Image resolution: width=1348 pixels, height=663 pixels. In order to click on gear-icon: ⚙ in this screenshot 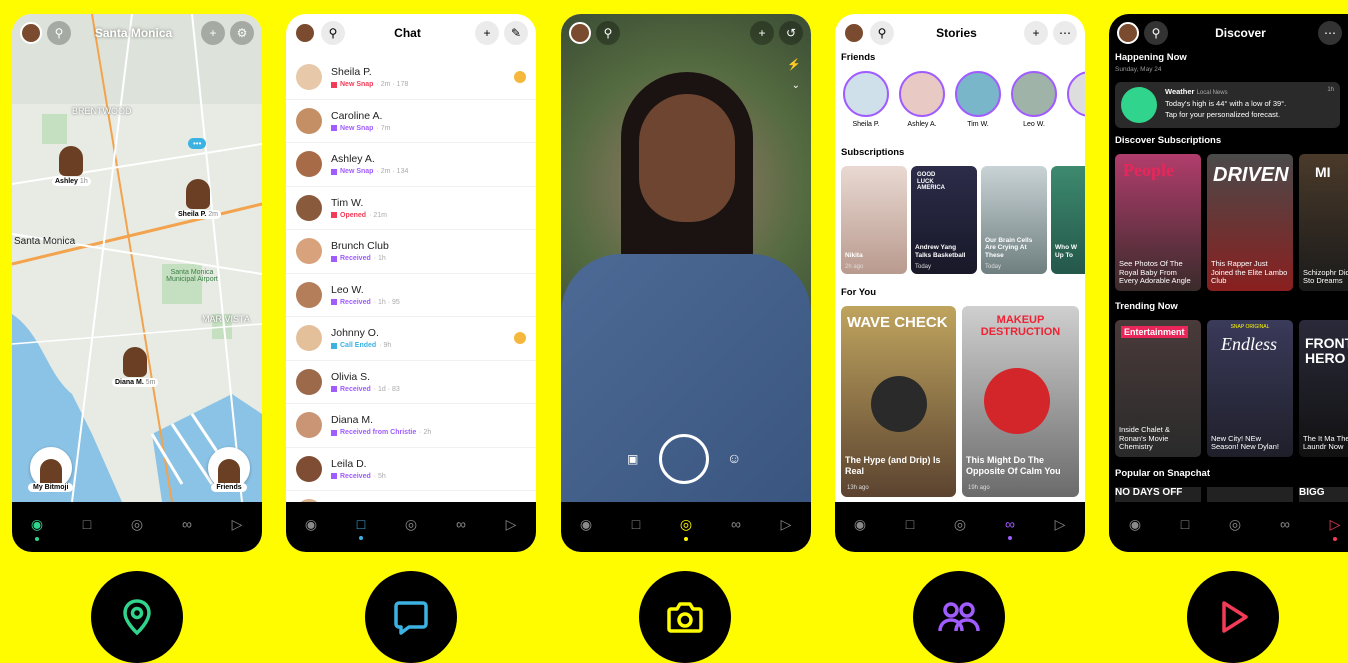, I will do `click(242, 33)`.